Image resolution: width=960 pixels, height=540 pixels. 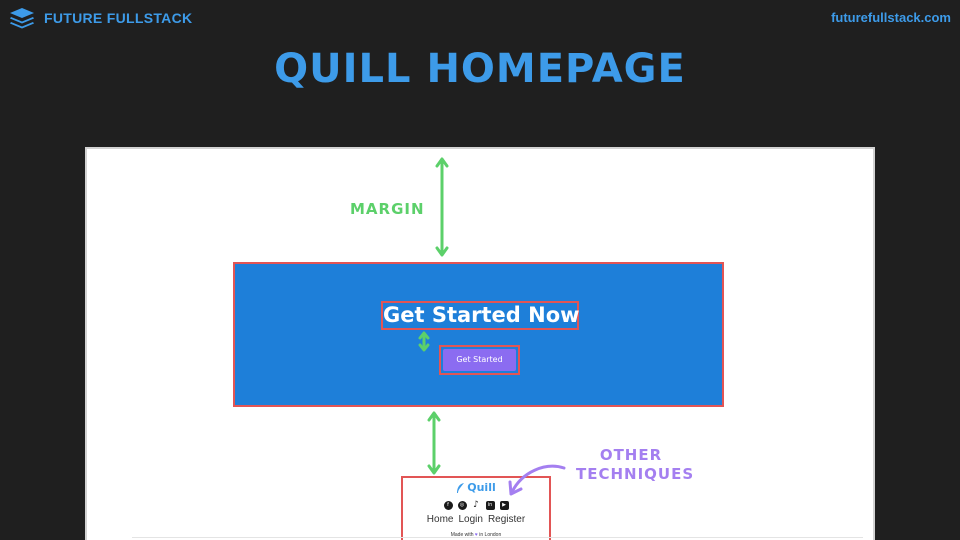 What do you see at coordinates (424, 341) in the screenshot?
I see `spacing-arrow-small` at bounding box center [424, 341].